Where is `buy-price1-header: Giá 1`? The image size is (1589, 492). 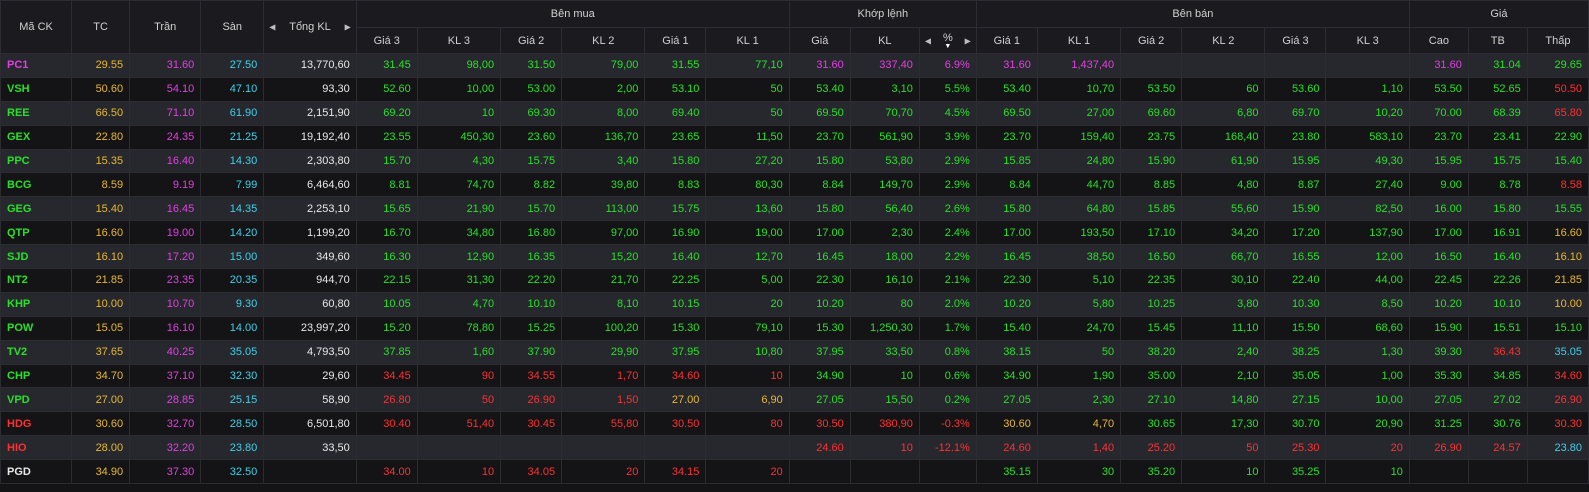
buy-price1-header: Giá 1 is located at coordinates (675, 40).